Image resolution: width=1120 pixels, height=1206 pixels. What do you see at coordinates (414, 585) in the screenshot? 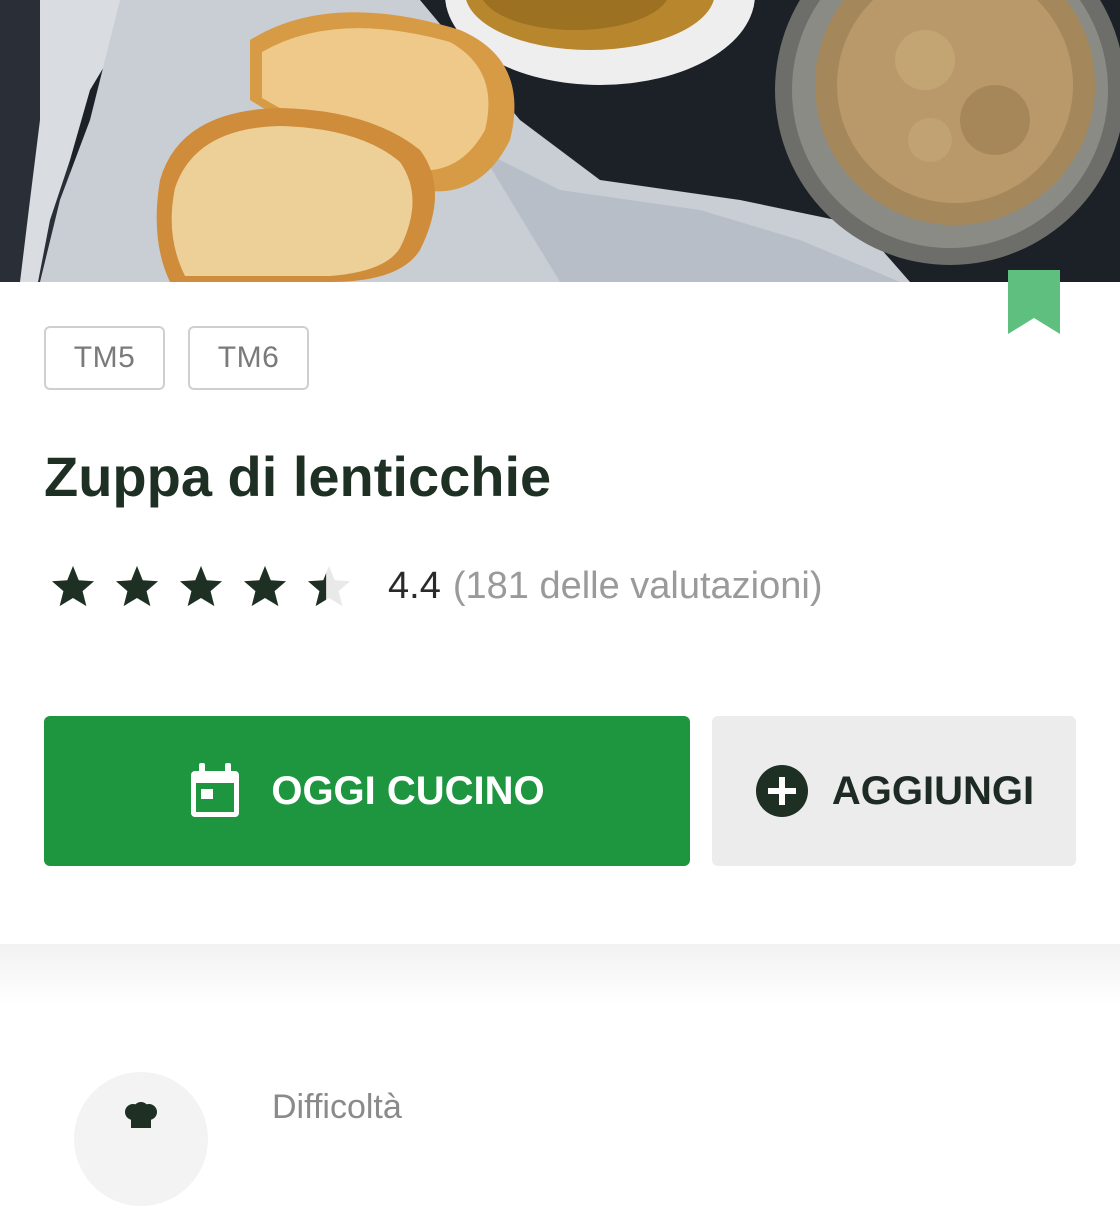
I see `rating-value: 4.4` at bounding box center [414, 585].